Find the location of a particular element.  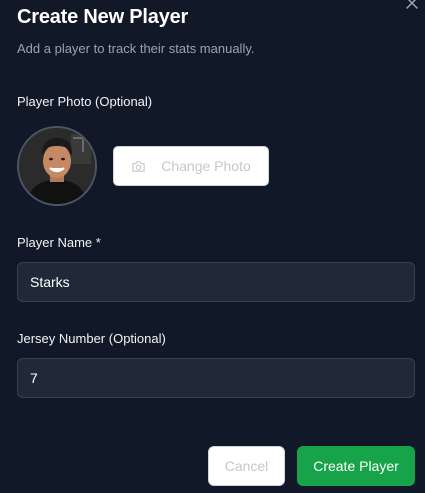

player-name-label: Player Name * is located at coordinates (59, 242).